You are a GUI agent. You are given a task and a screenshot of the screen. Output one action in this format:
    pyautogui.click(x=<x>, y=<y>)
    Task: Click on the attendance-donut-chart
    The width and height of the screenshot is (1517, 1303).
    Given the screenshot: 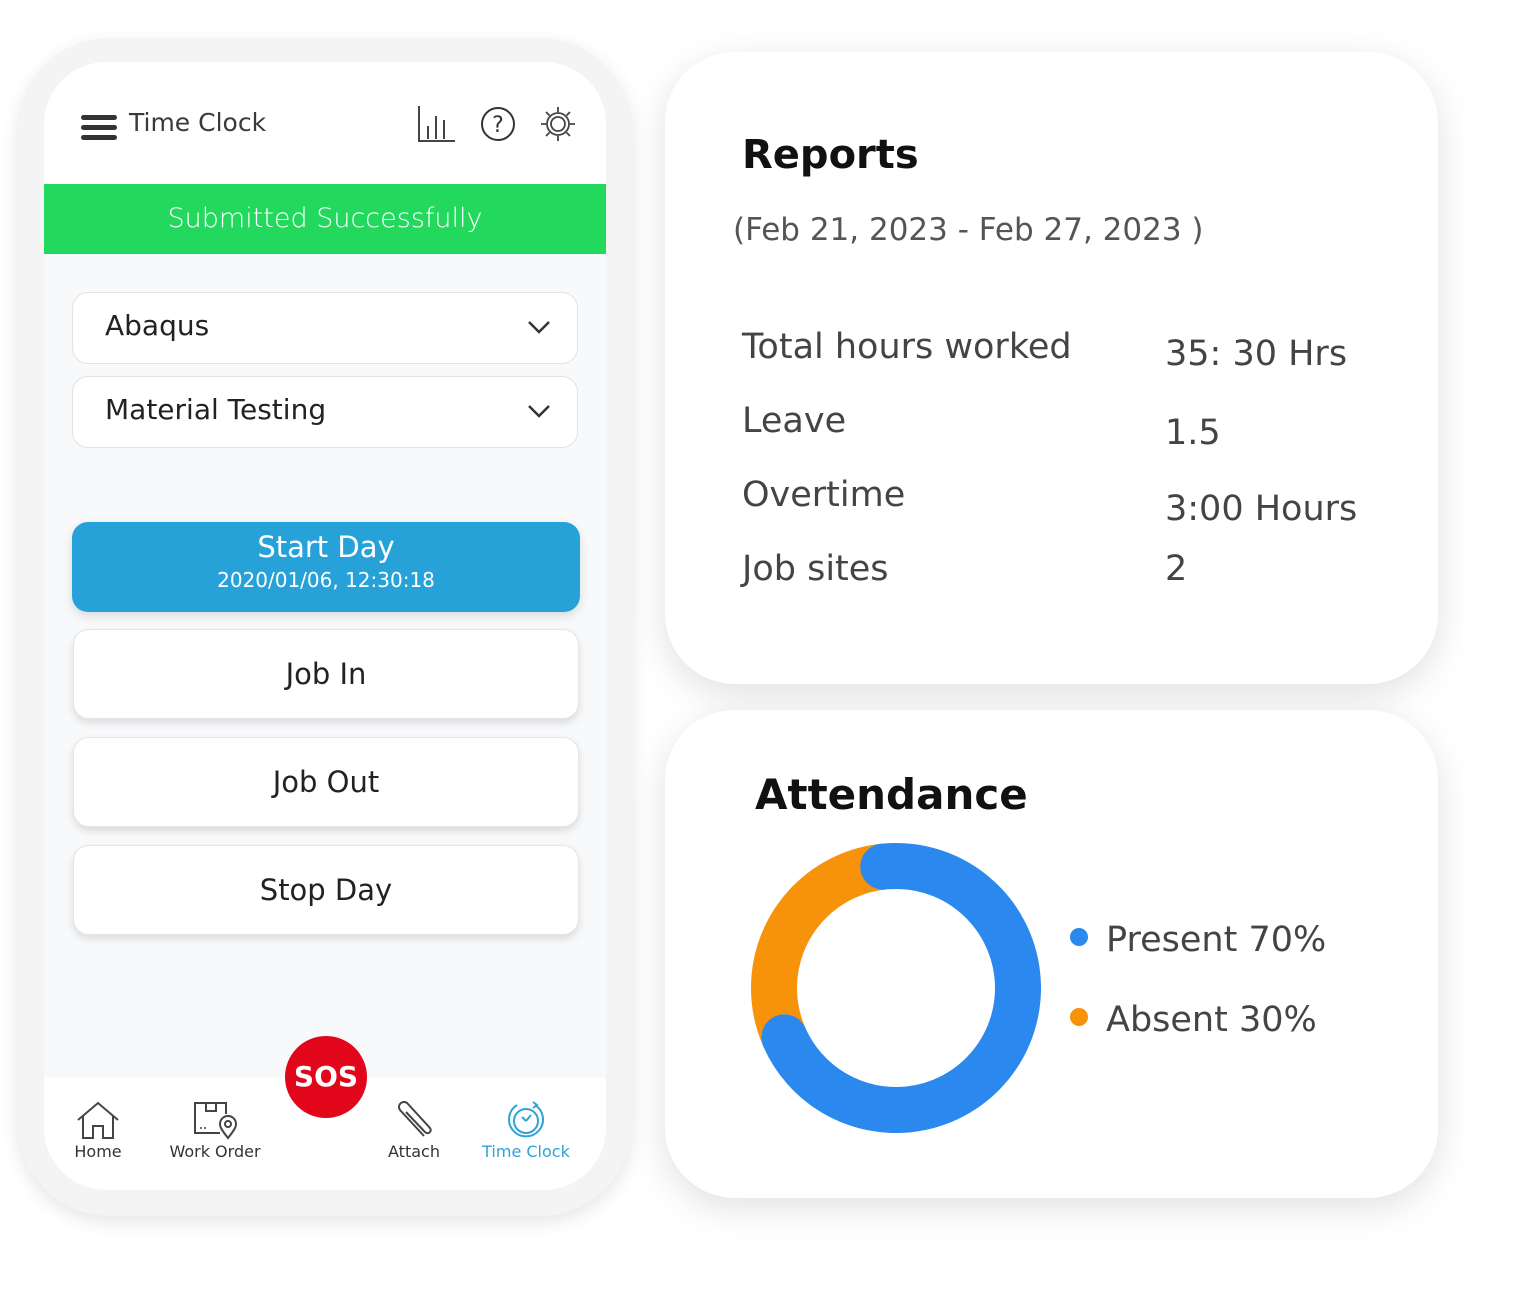 What is the action you would take?
    pyautogui.click(x=896, y=988)
    